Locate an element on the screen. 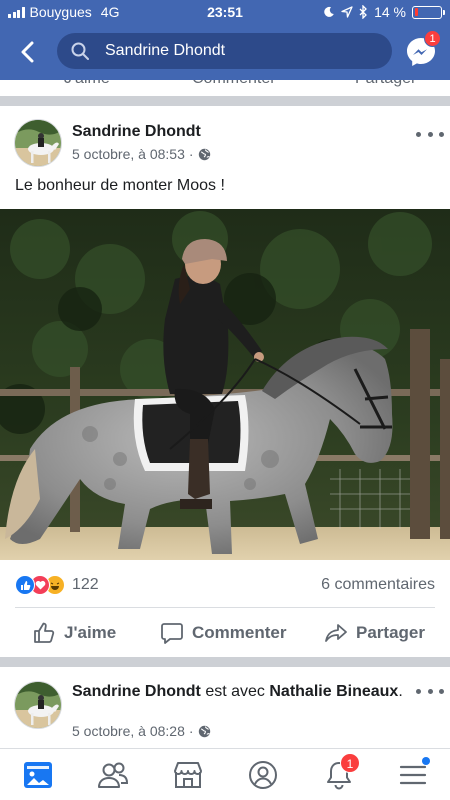  menu-update-dot is located at coordinates (426, 761).